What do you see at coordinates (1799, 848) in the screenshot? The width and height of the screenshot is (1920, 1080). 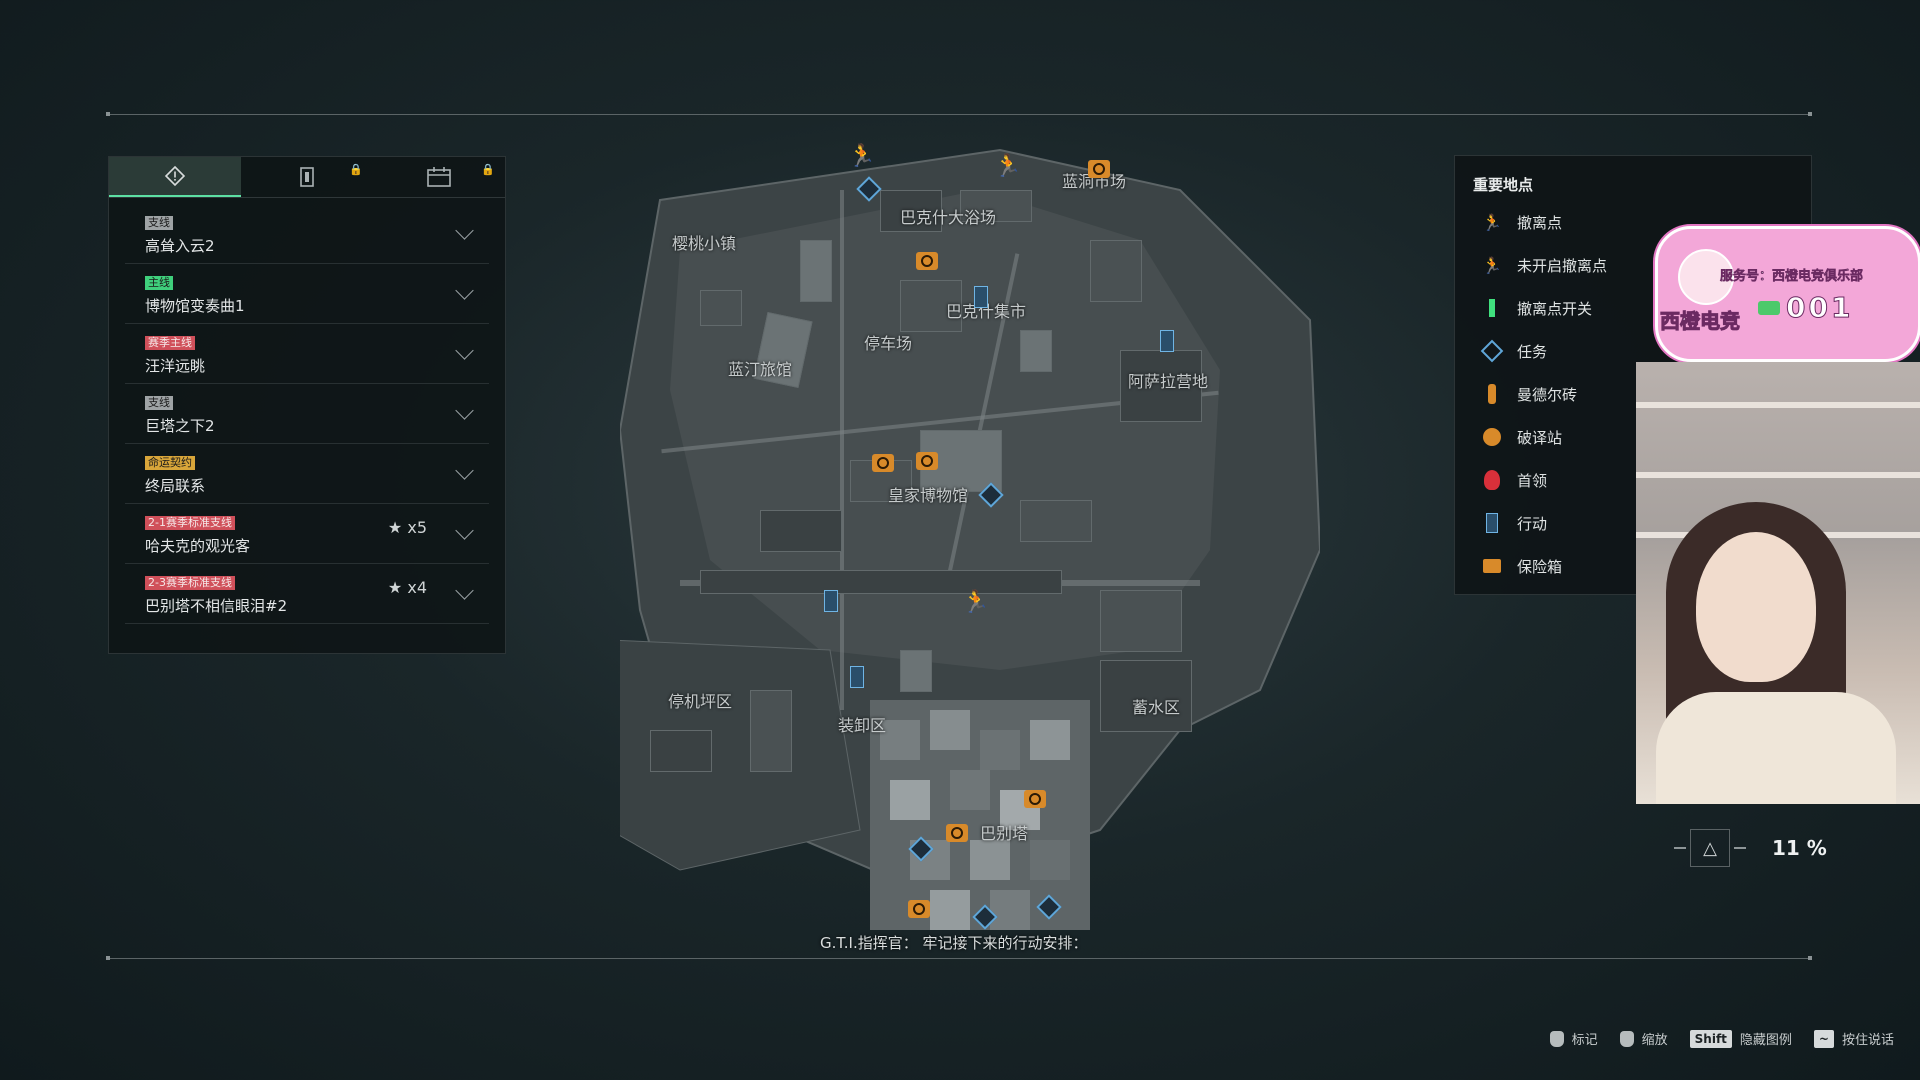 I see `zoom-value: 11 %` at bounding box center [1799, 848].